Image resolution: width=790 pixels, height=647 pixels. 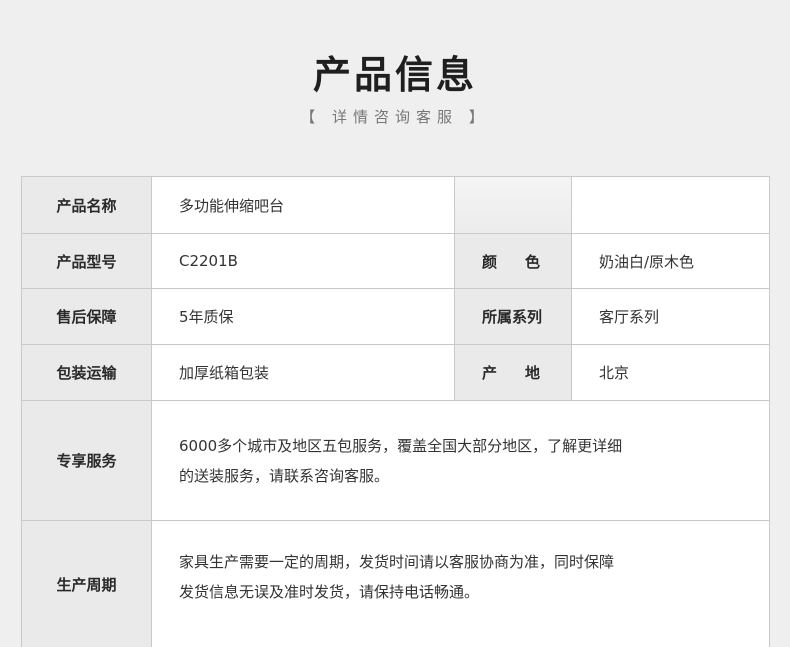 What do you see at coordinates (513, 205) in the screenshot?
I see `thumbnail-image` at bounding box center [513, 205].